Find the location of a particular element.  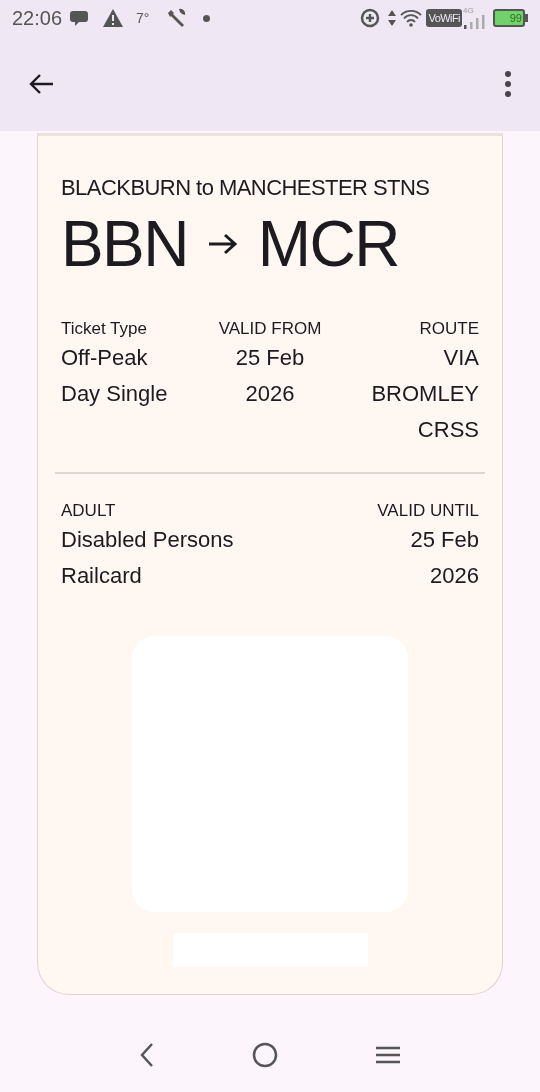

menu-nav-icon is located at coordinates (388, 1054).